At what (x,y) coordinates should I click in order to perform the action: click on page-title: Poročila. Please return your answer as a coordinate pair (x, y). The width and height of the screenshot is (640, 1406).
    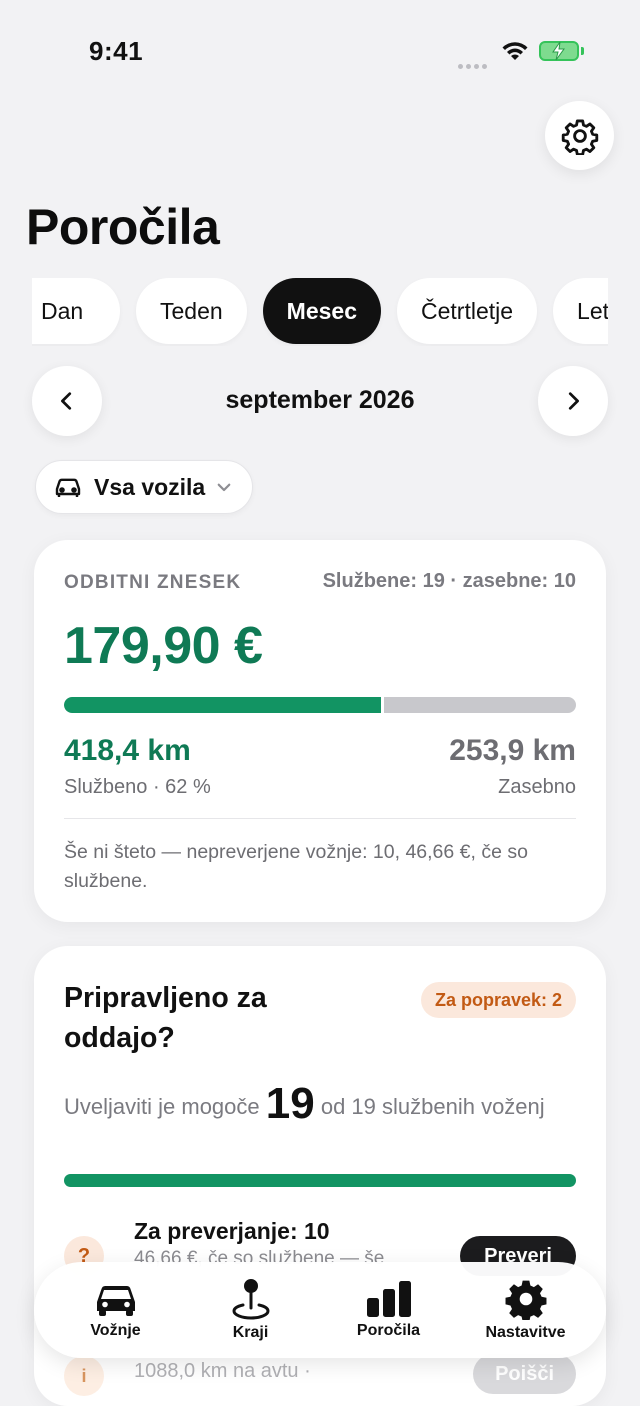
    Looking at the image, I should click on (123, 227).